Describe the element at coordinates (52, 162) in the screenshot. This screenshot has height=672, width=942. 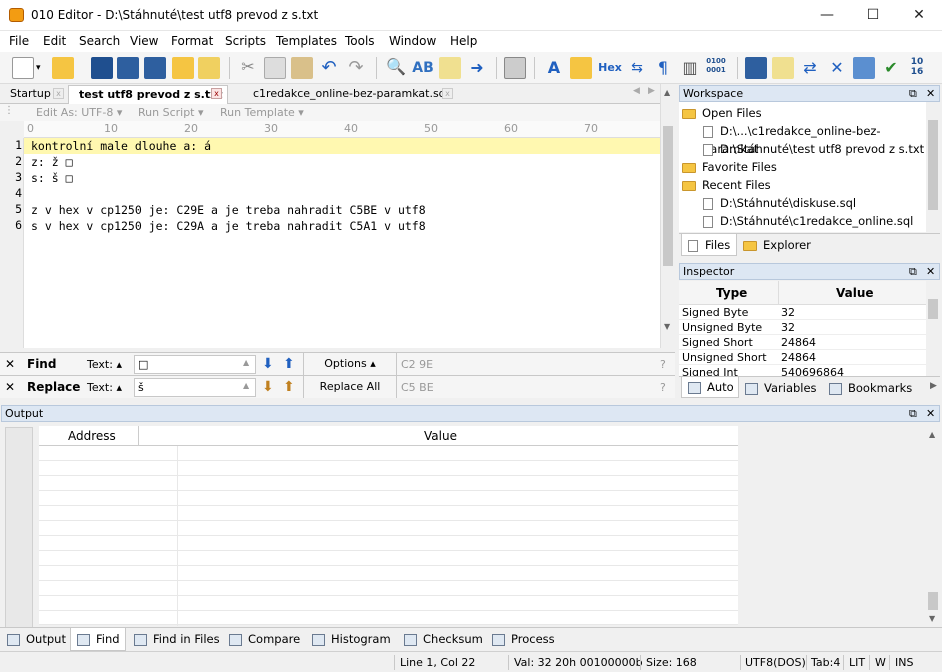
I see `editor-line: z: ž □` at that location.